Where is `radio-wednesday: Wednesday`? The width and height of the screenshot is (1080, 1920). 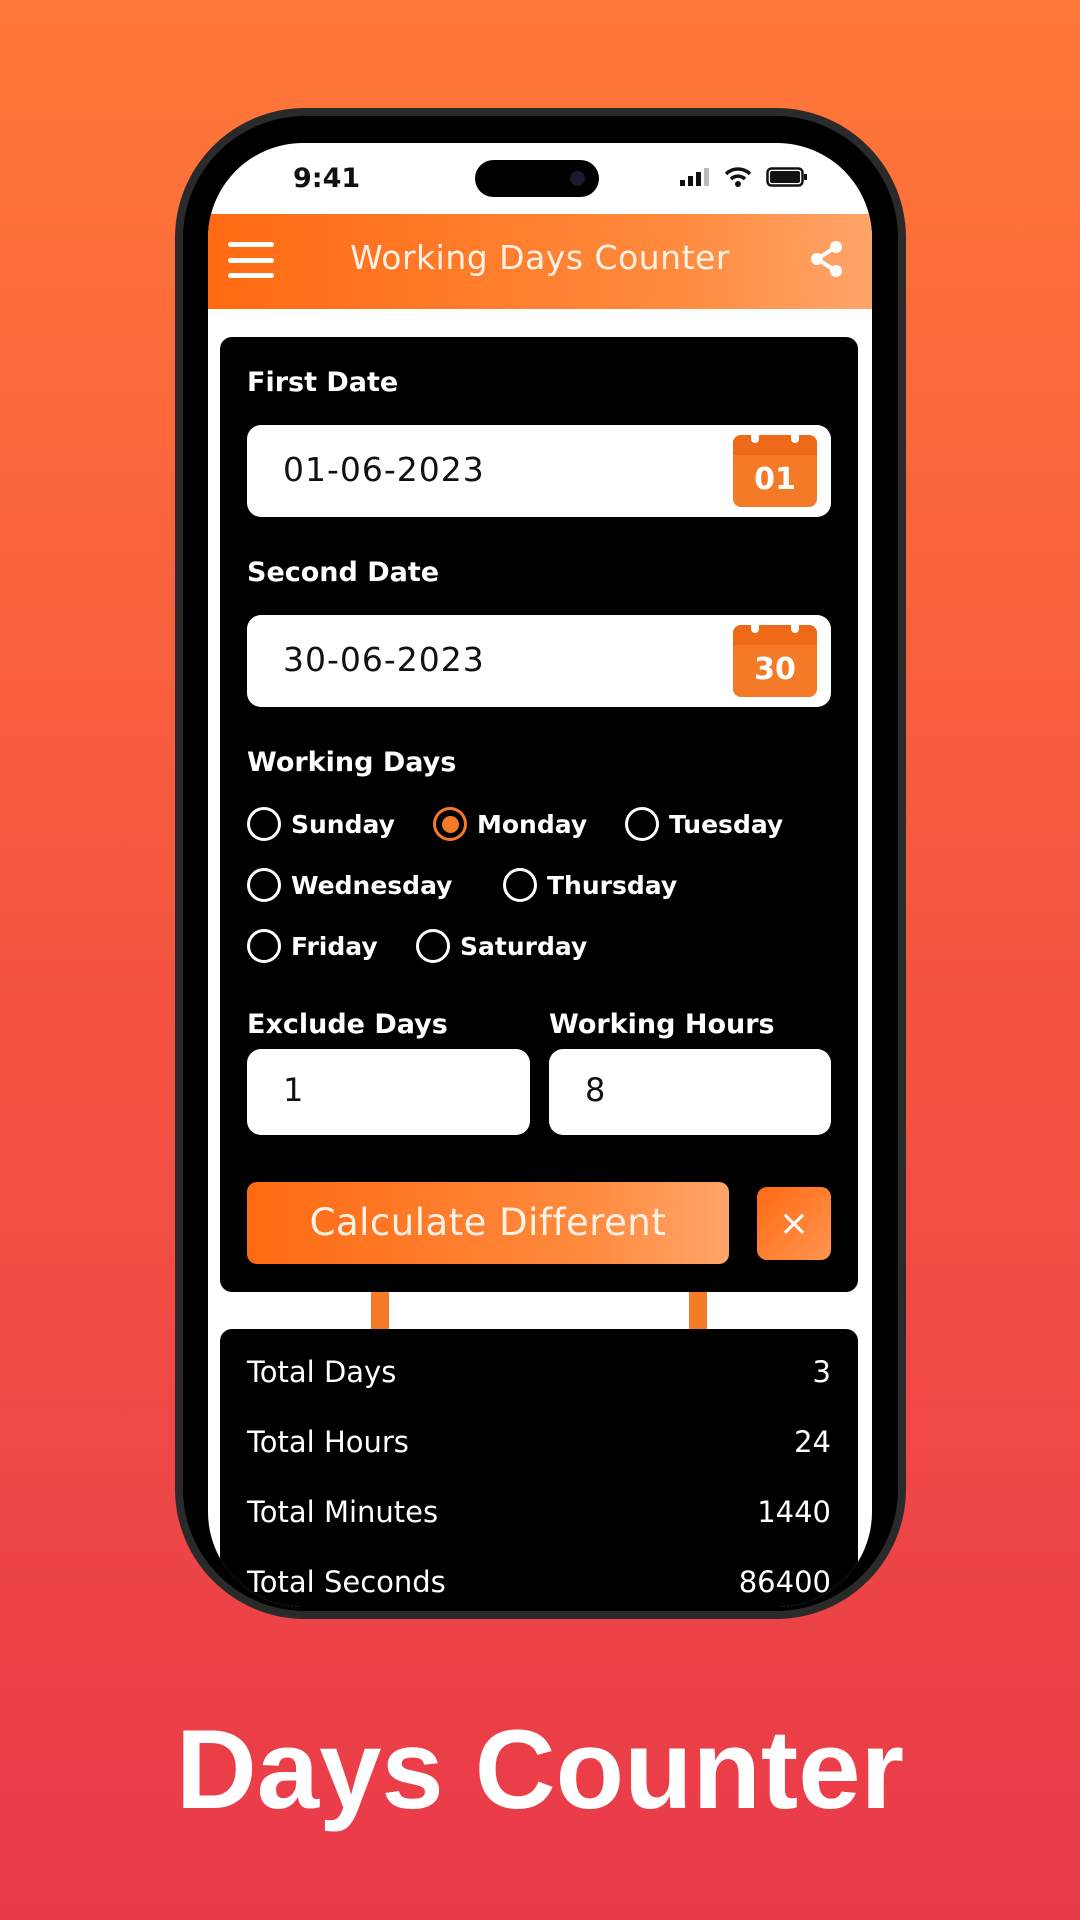
radio-wednesday: Wednesday is located at coordinates (349, 885).